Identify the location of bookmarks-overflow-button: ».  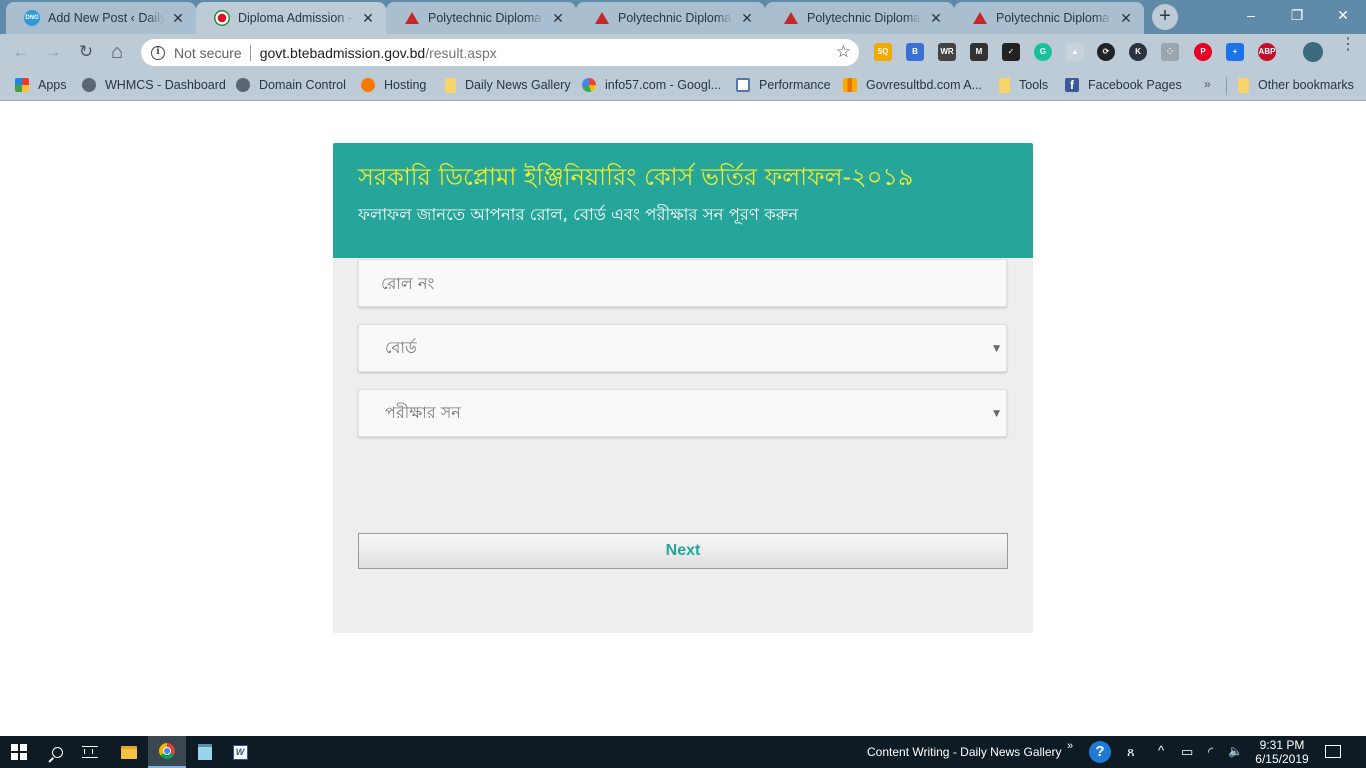
(1207, 84).